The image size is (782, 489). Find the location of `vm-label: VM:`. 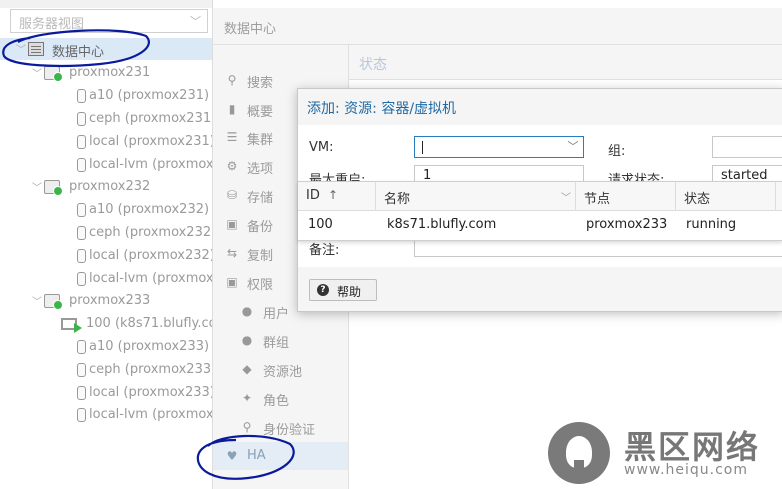

vm-label: VM: is located at coordinates (321, 147).